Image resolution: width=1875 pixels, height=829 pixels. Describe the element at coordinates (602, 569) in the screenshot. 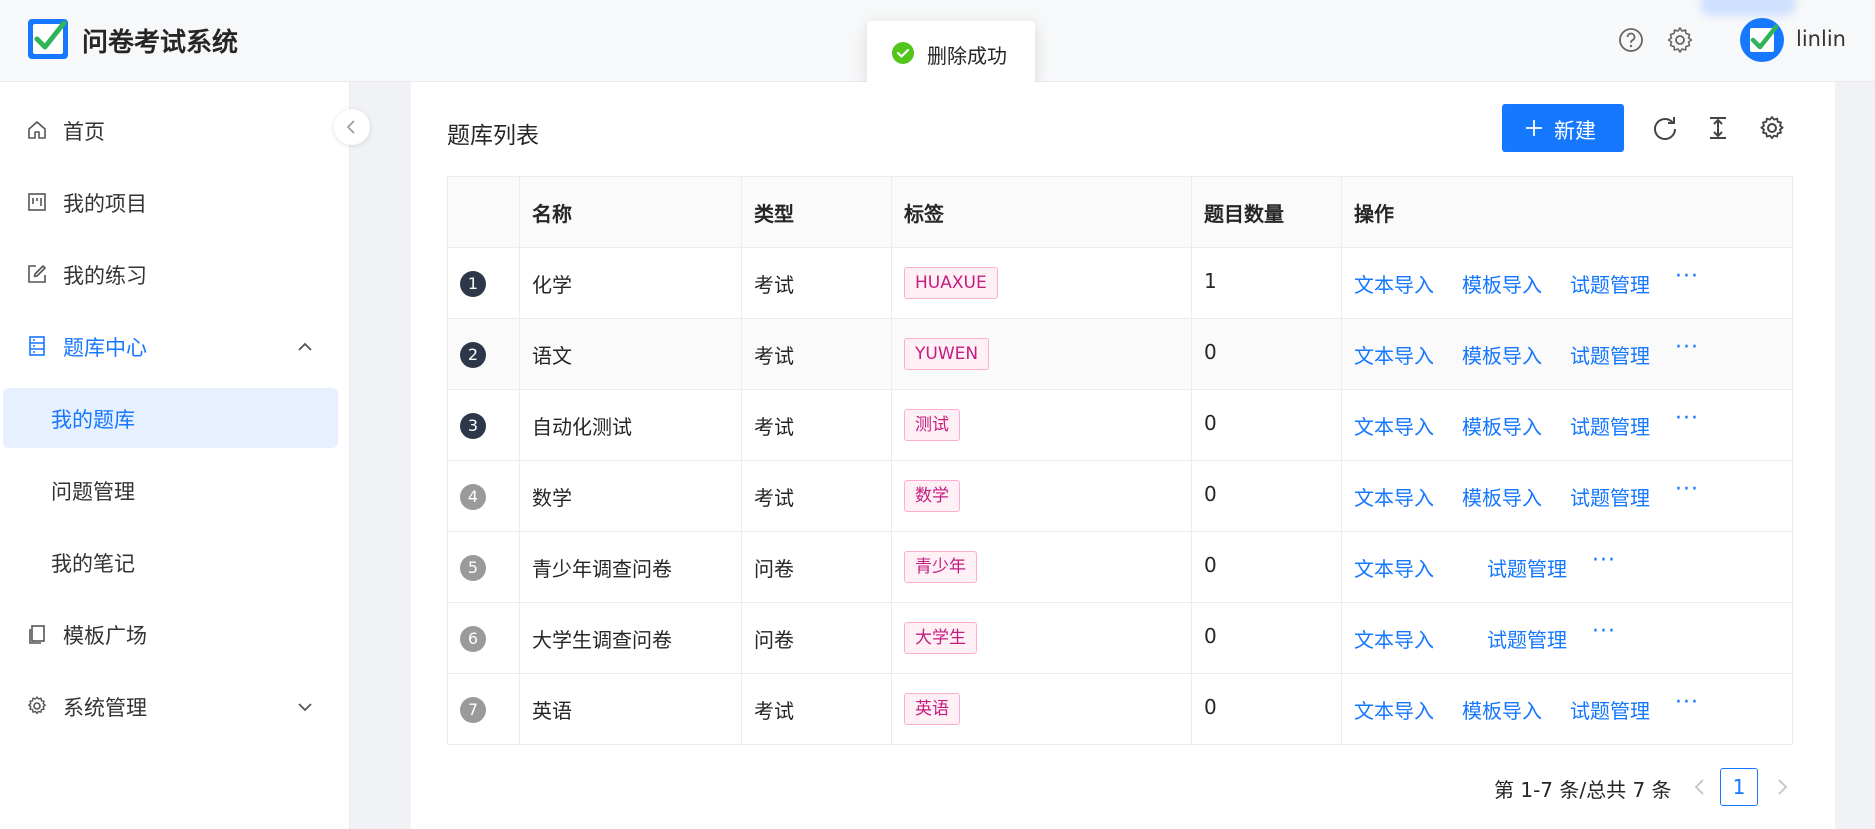

I see `row-name: 青少年调查问卷` at that location.